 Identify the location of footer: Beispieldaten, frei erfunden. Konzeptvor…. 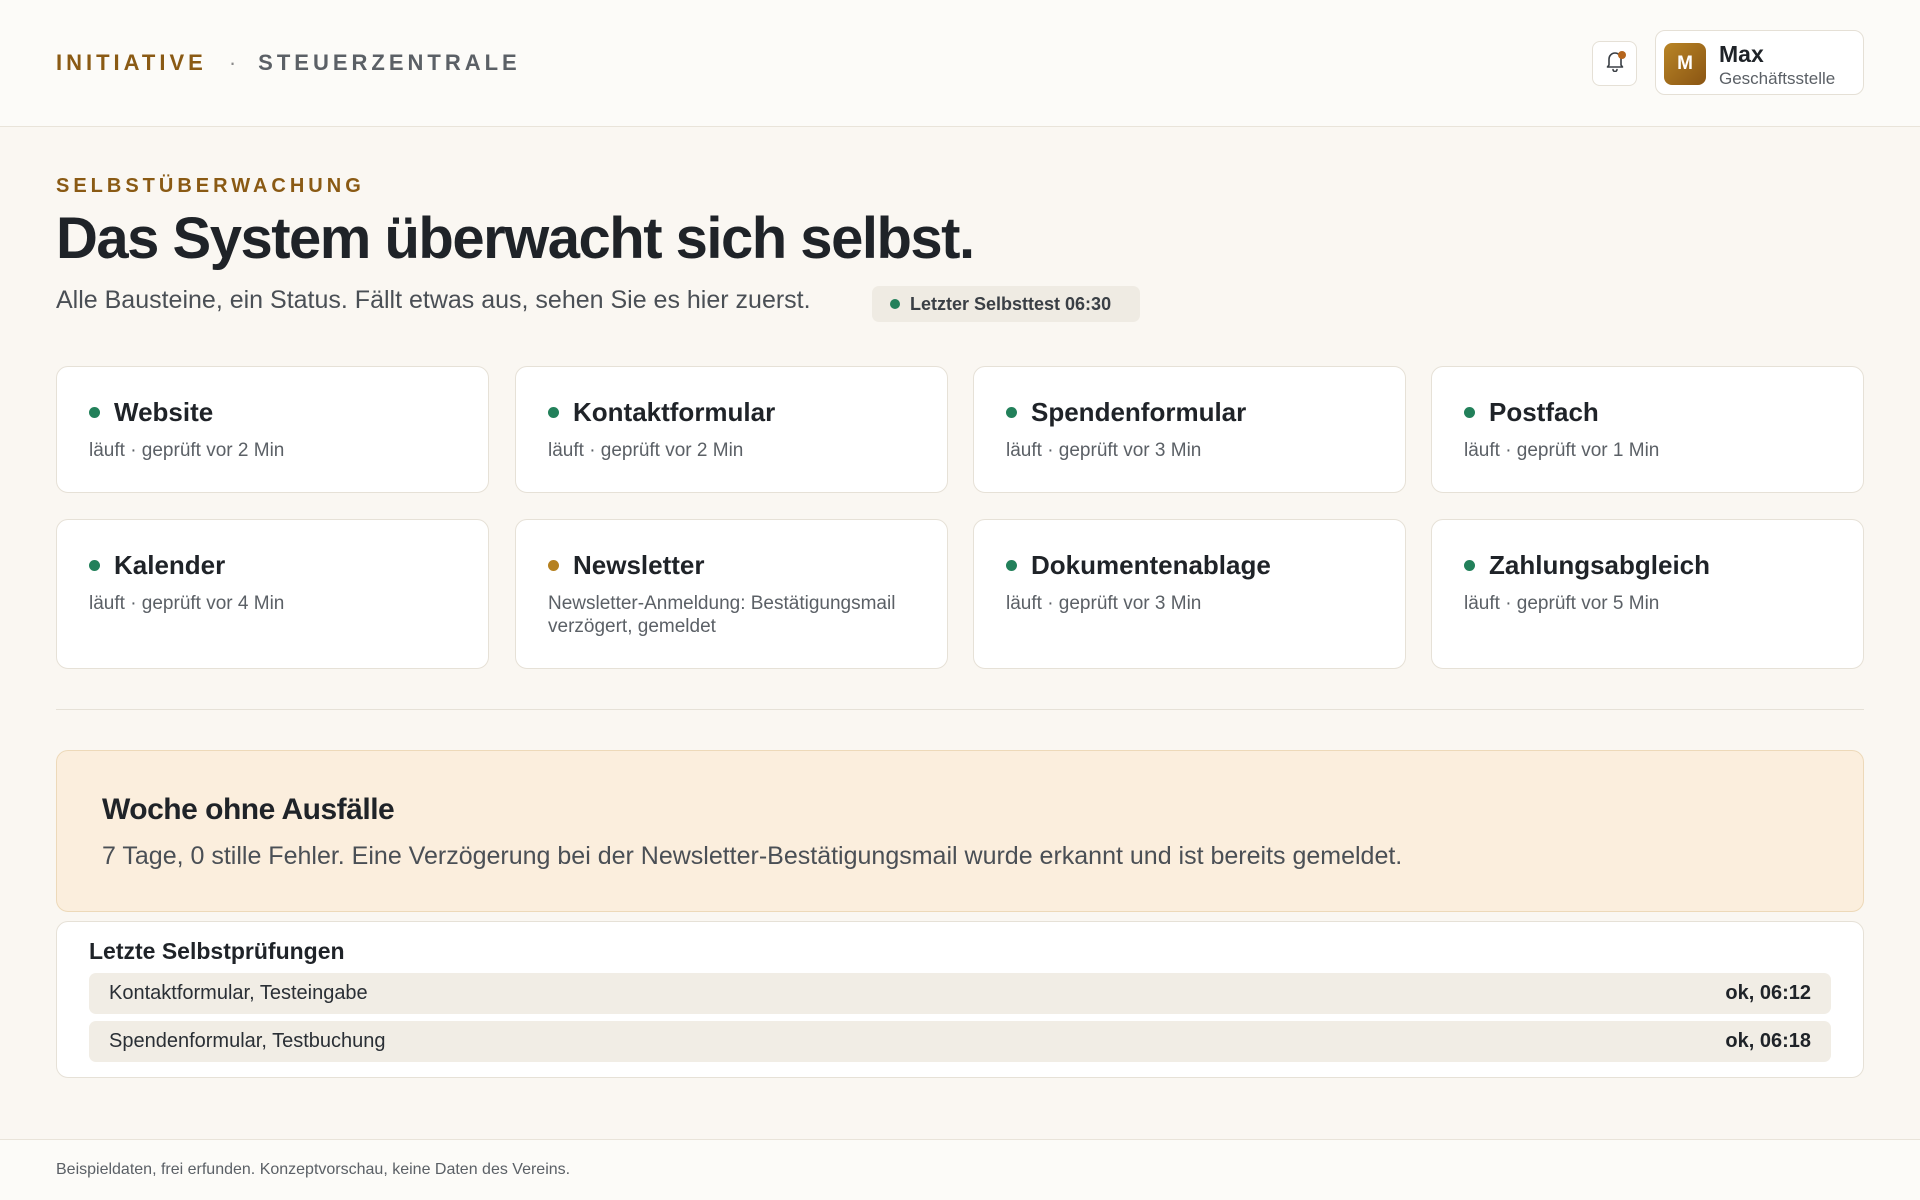
(960, 1169).